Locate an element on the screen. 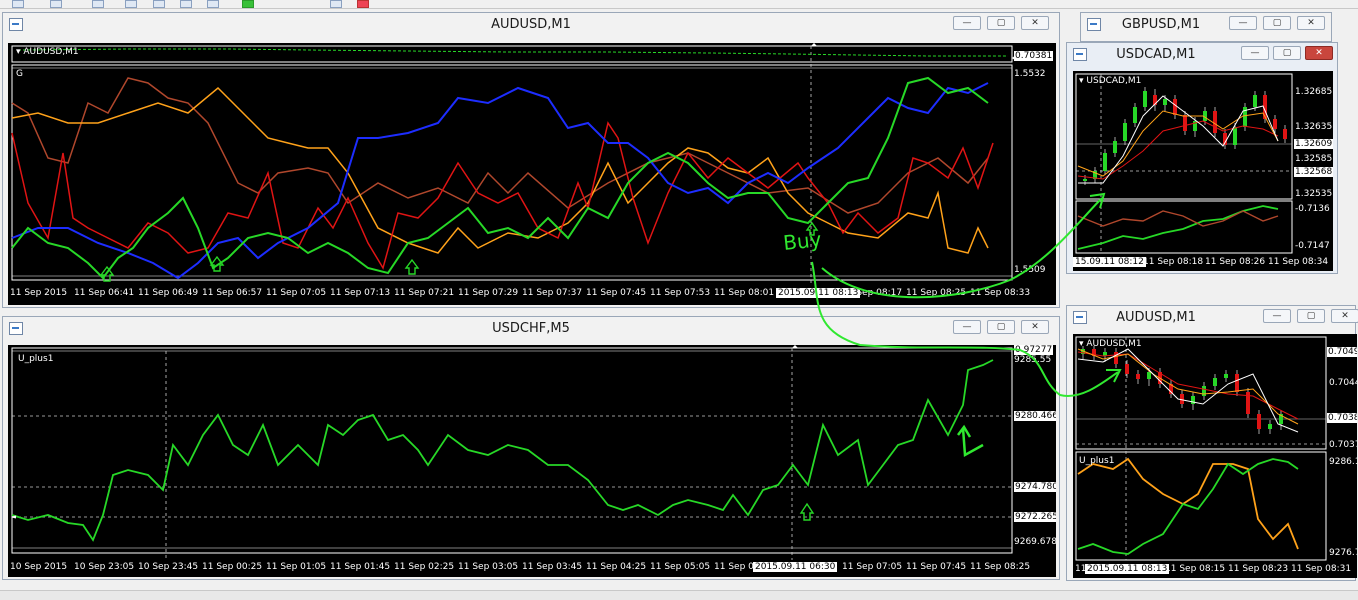 This screenshot has width=1358, height=600. price-label: 0.70381 is located at coordinates (1034, 56).